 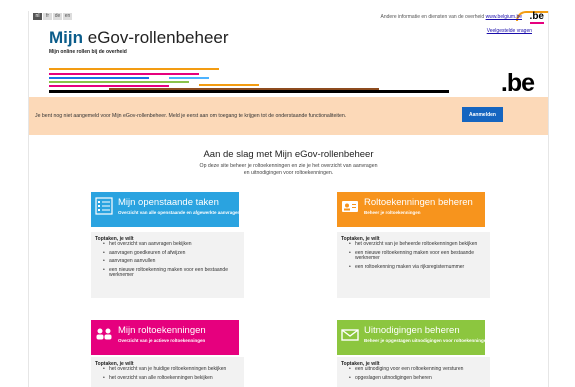 What do you see at coordinates (37, 16) in the screenshot?
I see `language-nl: nl` at bounding box center [37, 16].